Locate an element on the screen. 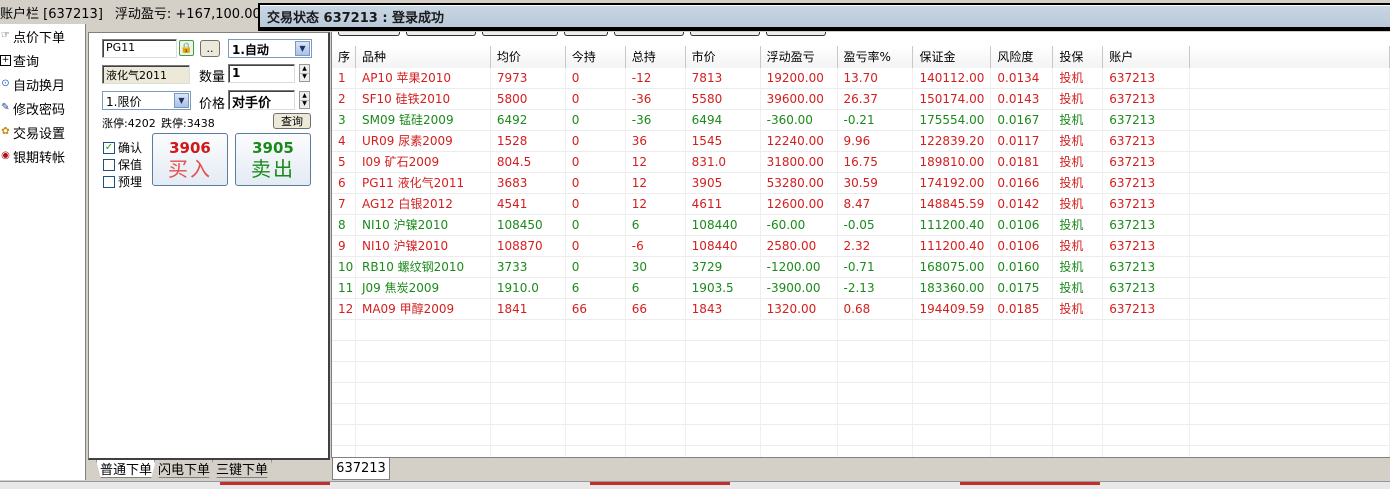  column-header: 市价 is located at coordinates (723, 57).